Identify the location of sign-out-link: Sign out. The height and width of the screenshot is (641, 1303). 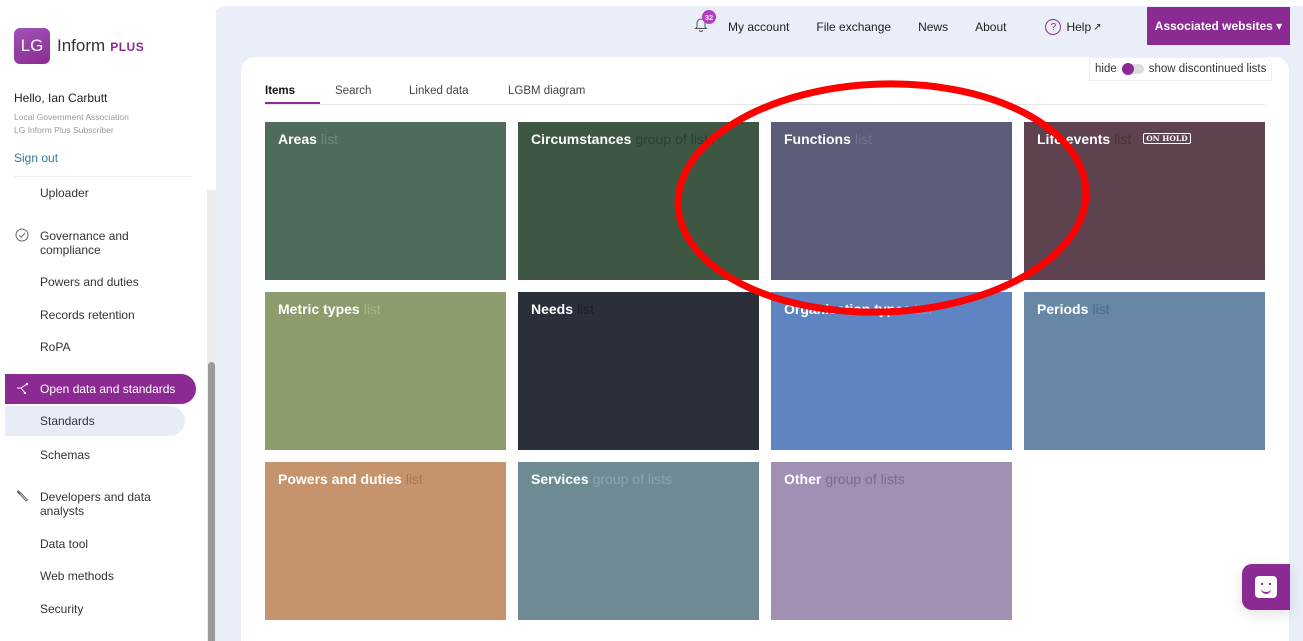
(36, 158).